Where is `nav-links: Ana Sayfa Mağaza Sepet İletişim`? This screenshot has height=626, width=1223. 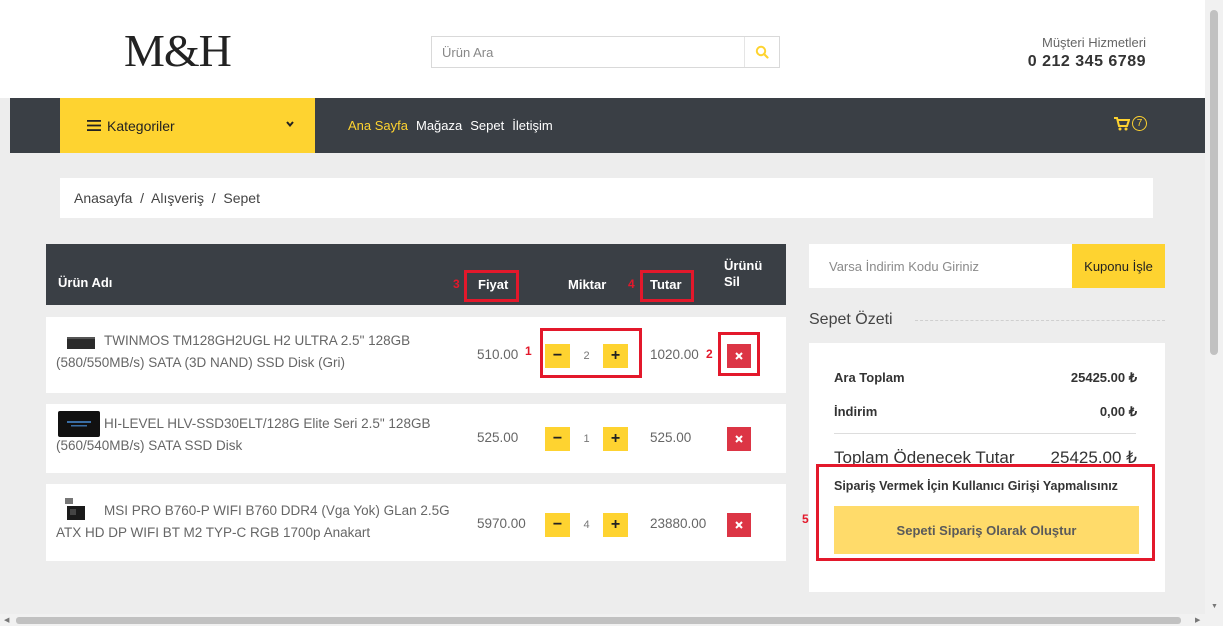 nav-links: Ana Sayfa Mağaza Sepet İletişim is located at coordinates (450, 125).